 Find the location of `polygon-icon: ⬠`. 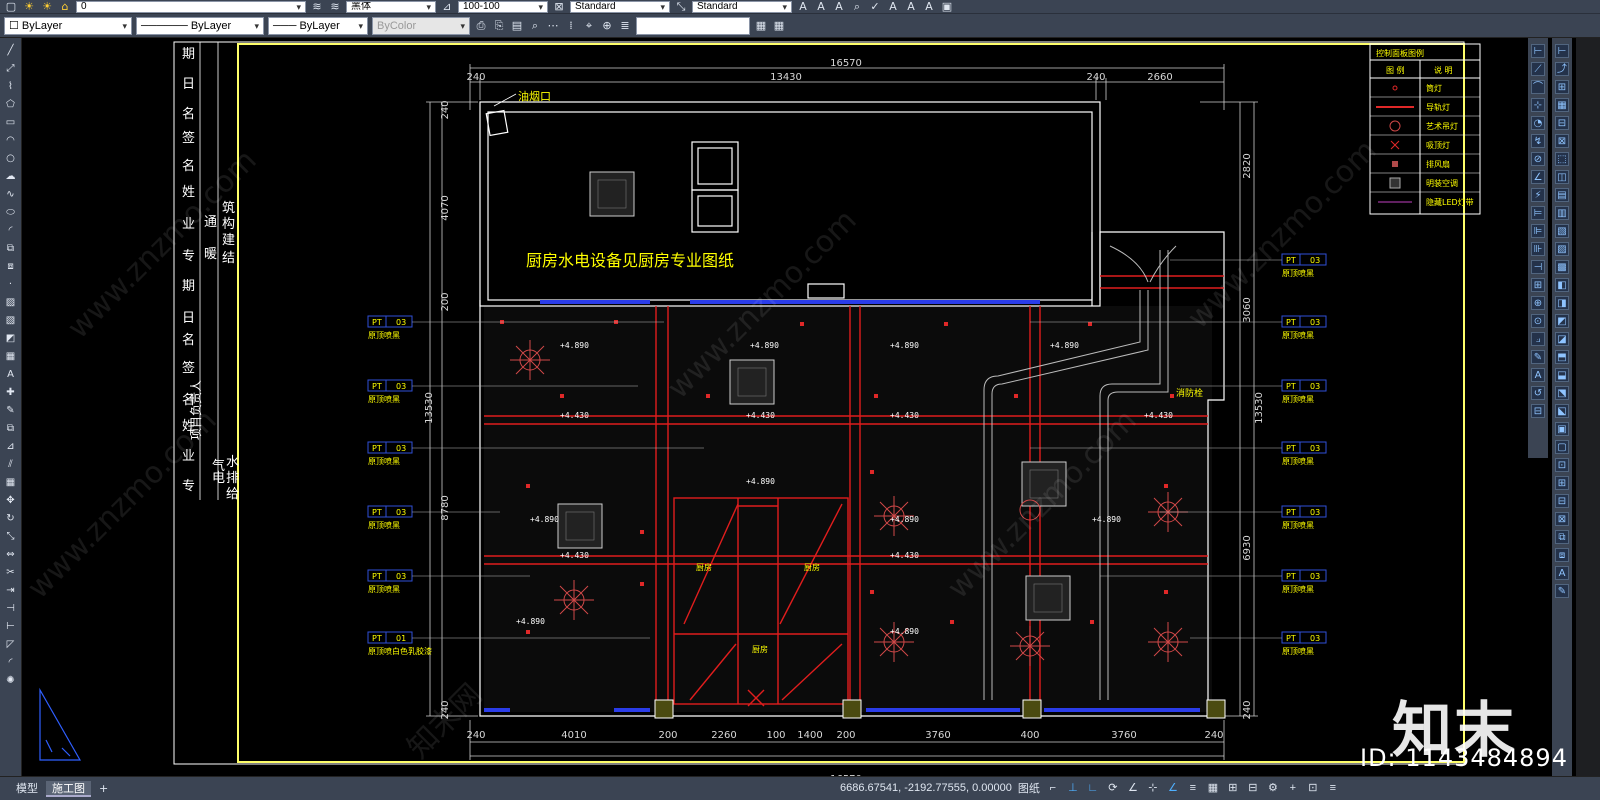

polygon-icon: ⬠ is located at coordinates (11, 105).